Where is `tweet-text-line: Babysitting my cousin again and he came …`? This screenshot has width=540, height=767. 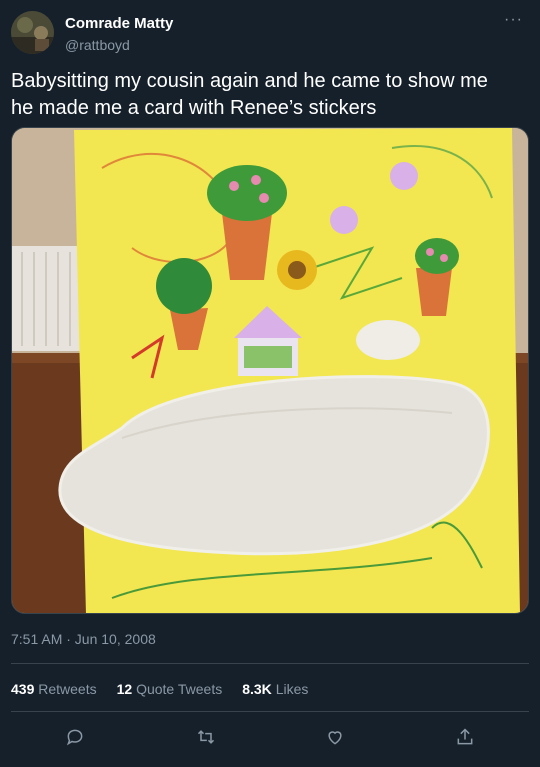 tweet-text-line: Babysitting my cousin again and he came … is located at coordinates (249, 81).